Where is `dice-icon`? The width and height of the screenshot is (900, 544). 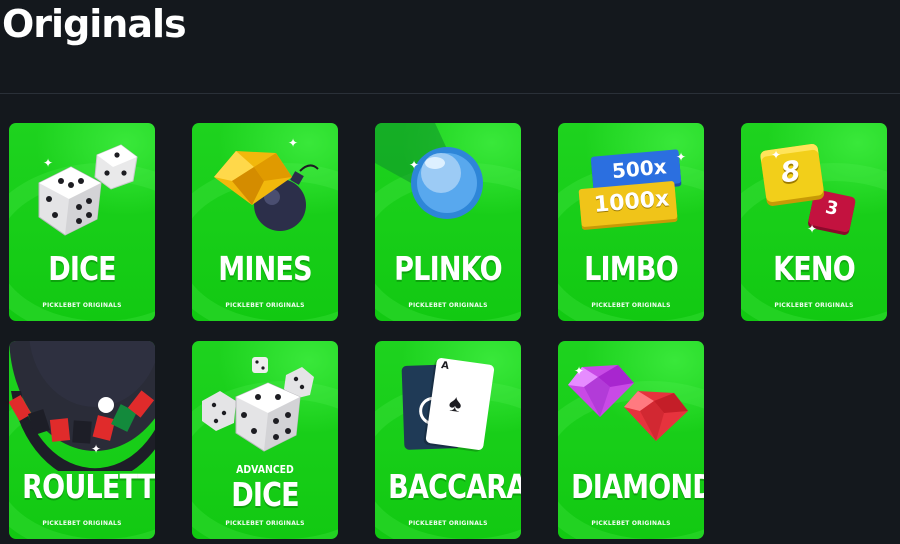 dice-icon is located at coordinates (258, 404).